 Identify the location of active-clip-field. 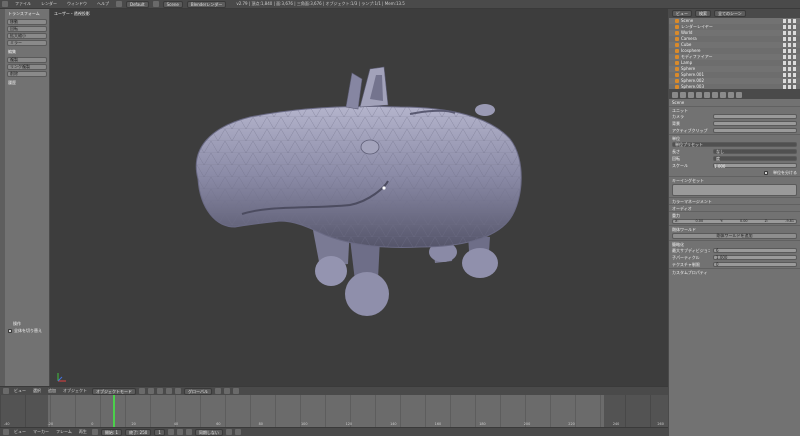
(755, 130).